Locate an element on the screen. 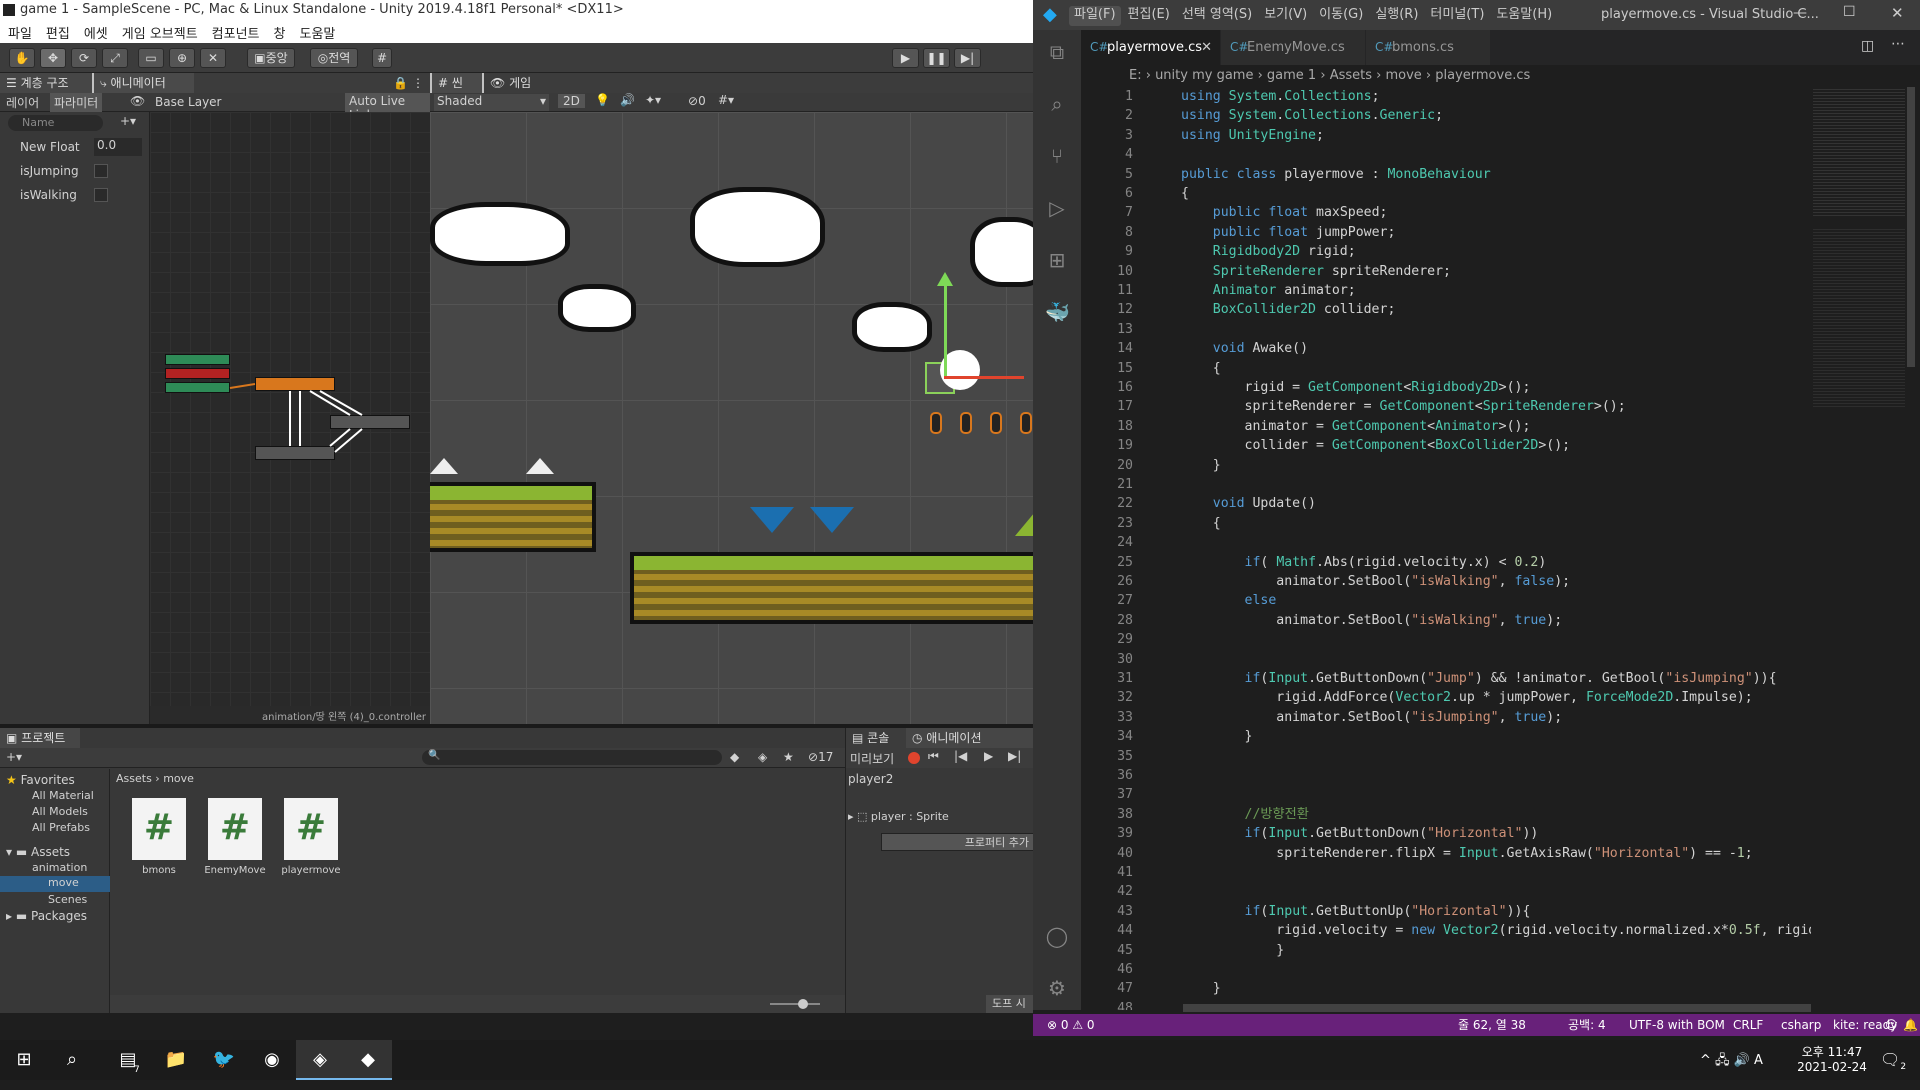 Image resolution: width=1920 pixels, height=1090 pixels. code-line: void Awake() is located at coordinates (1244, 348).